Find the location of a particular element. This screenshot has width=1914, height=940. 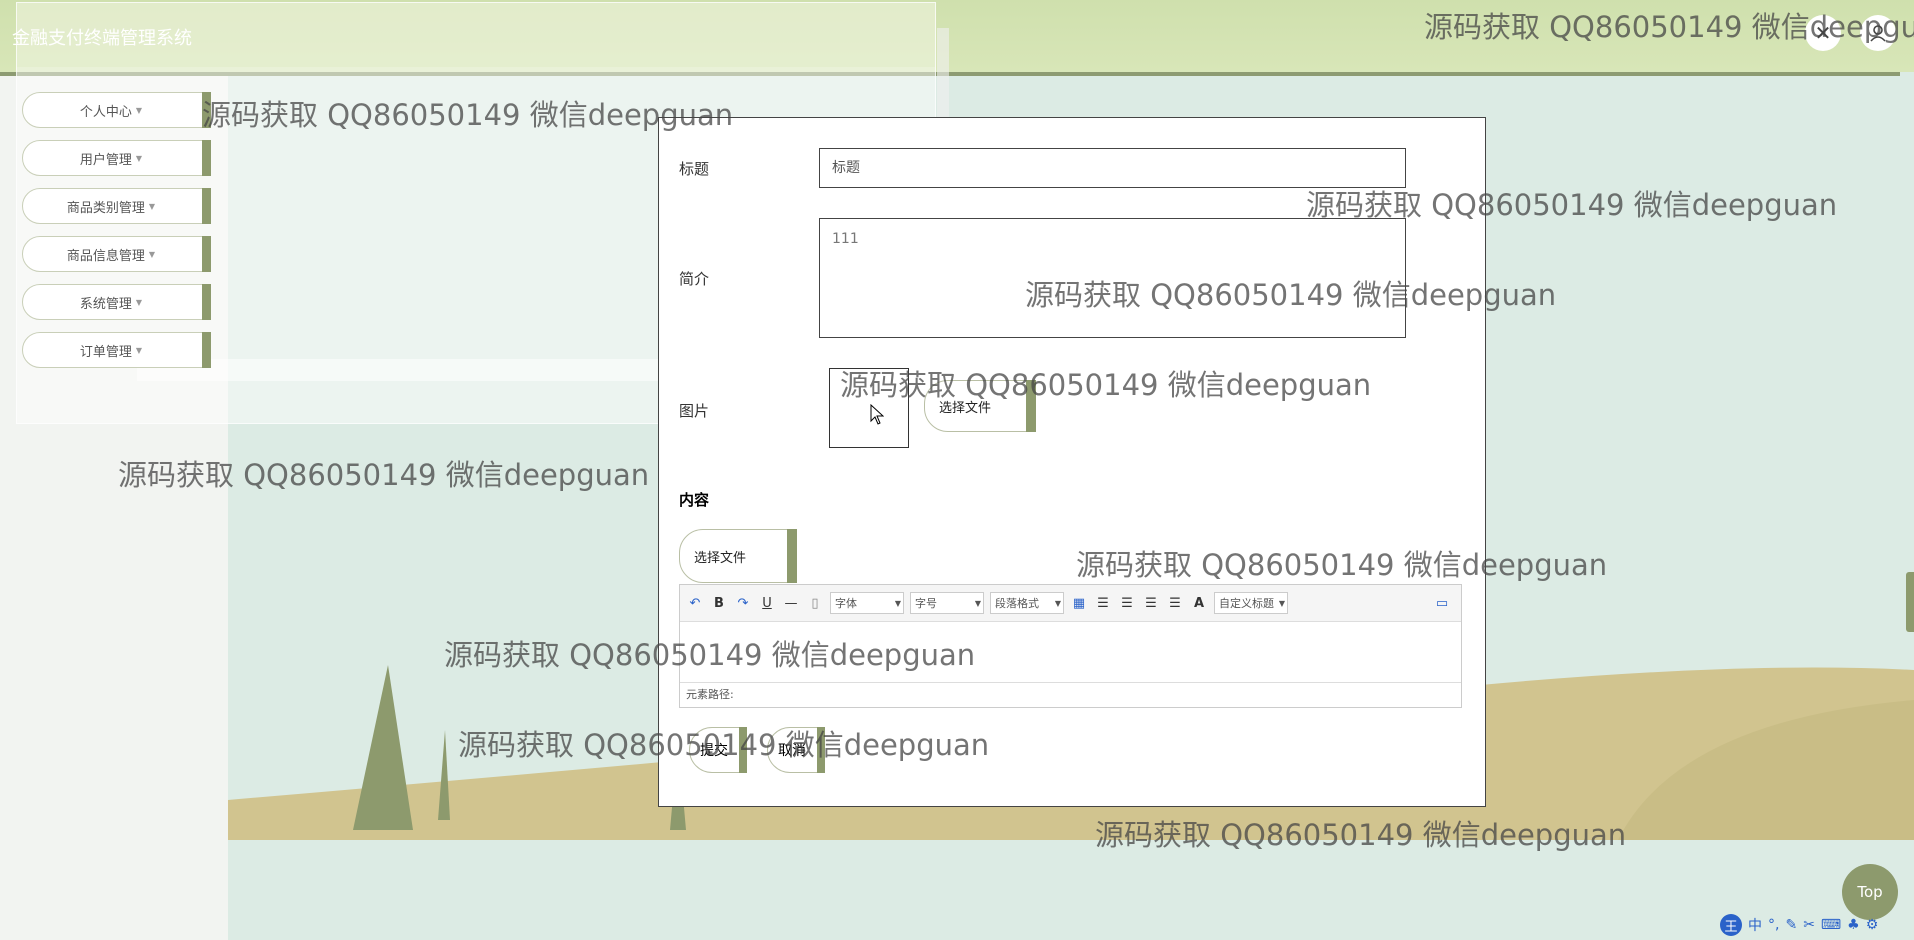

font-size-select-value: 字号 is located at coordinates (926, 603).